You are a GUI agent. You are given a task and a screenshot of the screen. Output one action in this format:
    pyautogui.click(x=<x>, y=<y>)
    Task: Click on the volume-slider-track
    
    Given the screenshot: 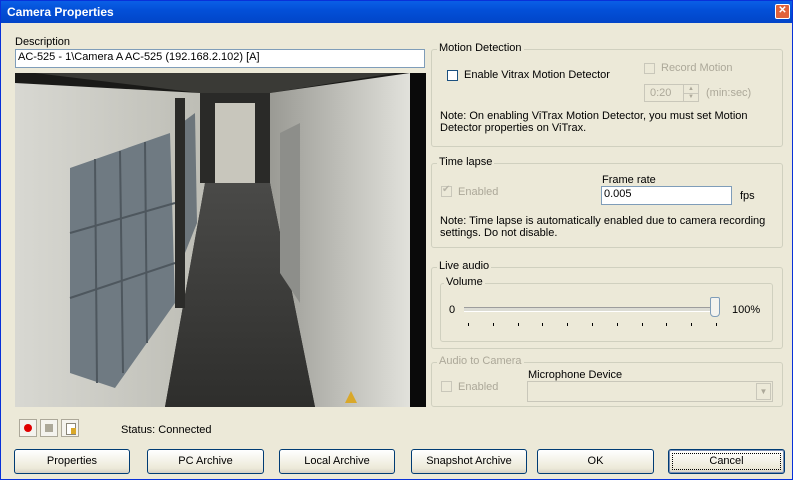 What is the action you would take?
    pyautogui.click(x=592, y=309)
    